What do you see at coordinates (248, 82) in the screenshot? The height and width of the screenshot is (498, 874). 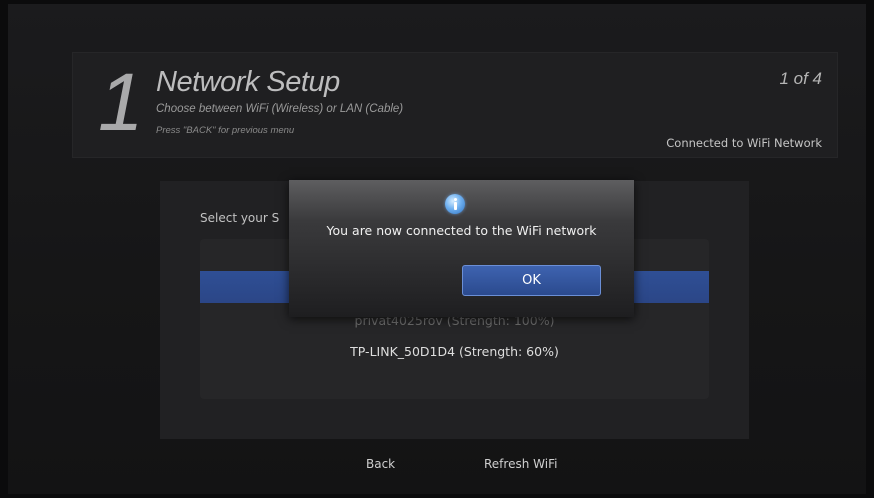 I see `page-title: Network Setup` at bounding box center [248, 82].